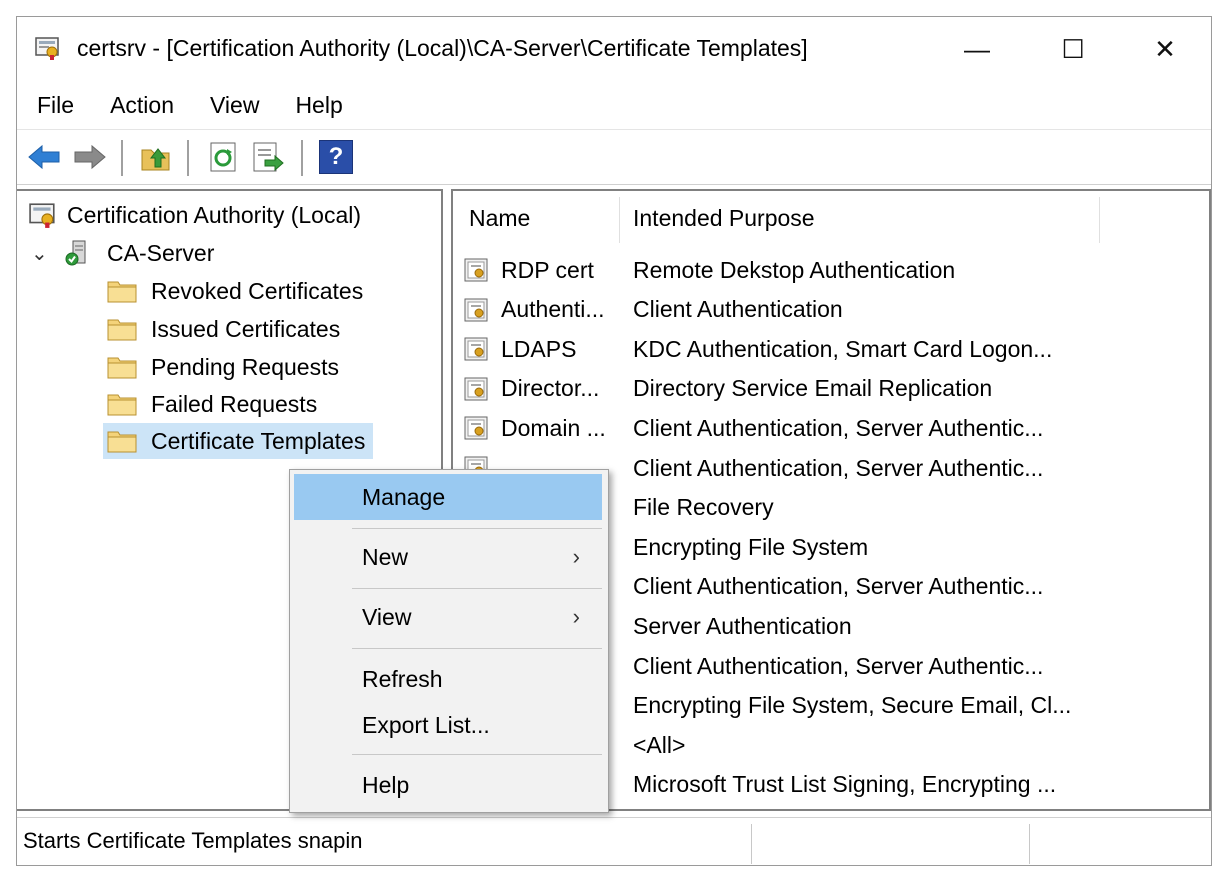 Image resolution: width=1227 pixels, height=883 pixels. I want to click on menu-help: Help, so click(314, 105).